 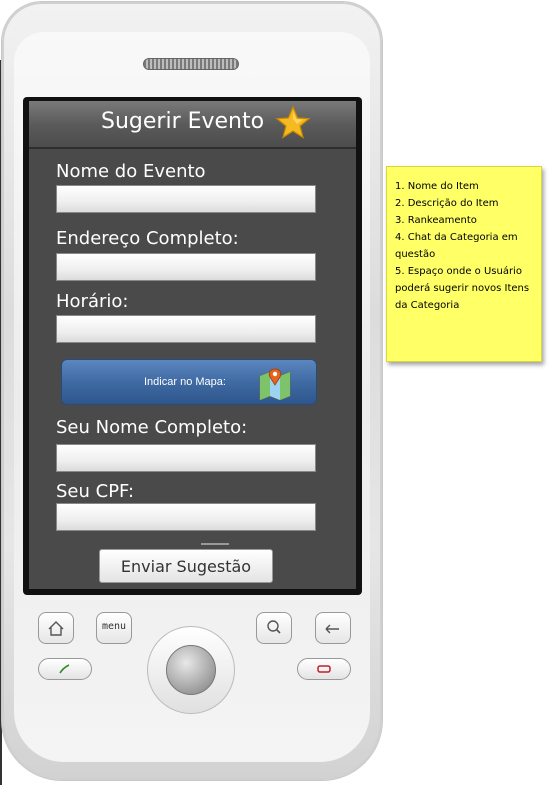 I want to click on search-button, so click(x=274, y=628).